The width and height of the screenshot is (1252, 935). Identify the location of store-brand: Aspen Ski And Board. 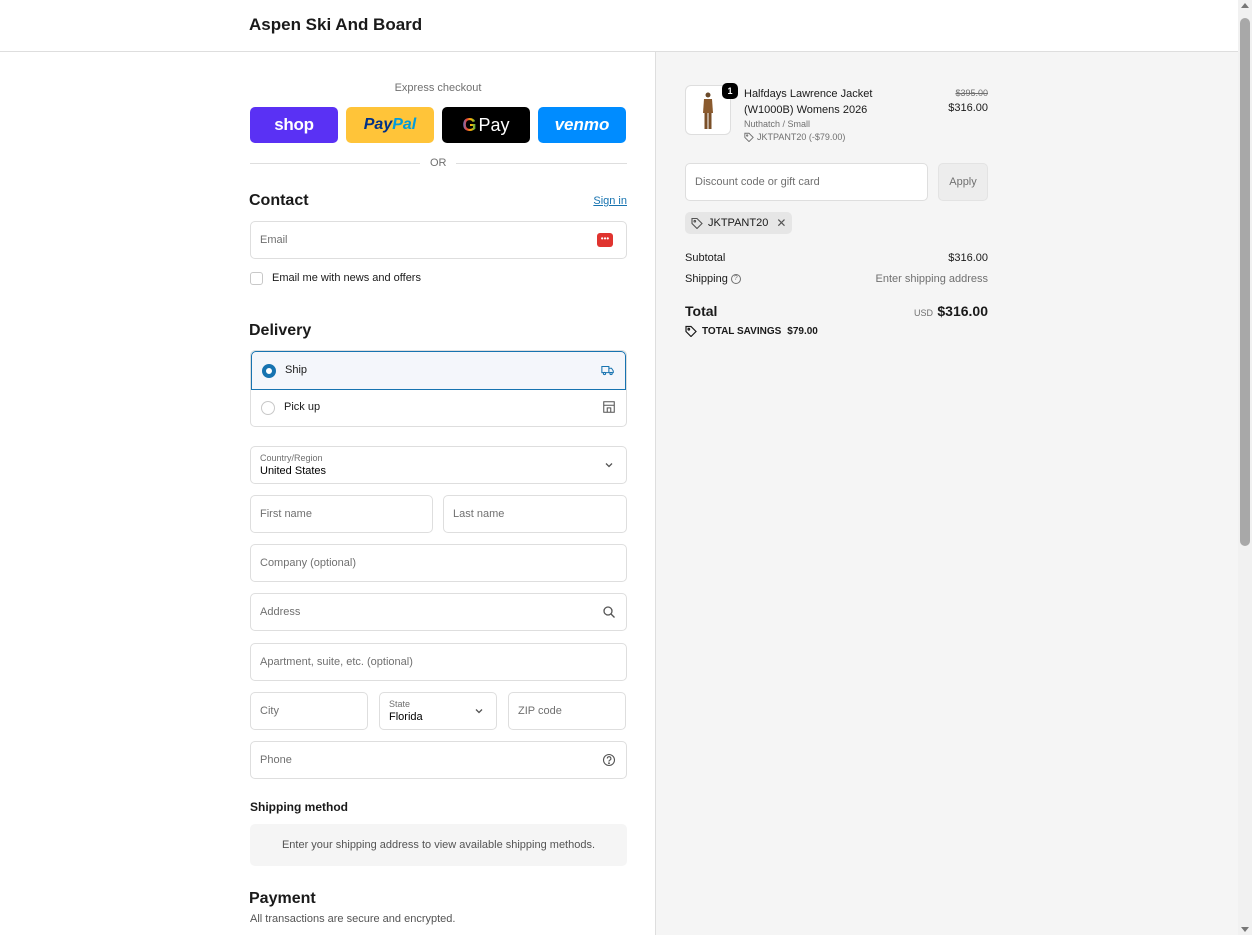
(335, 25).